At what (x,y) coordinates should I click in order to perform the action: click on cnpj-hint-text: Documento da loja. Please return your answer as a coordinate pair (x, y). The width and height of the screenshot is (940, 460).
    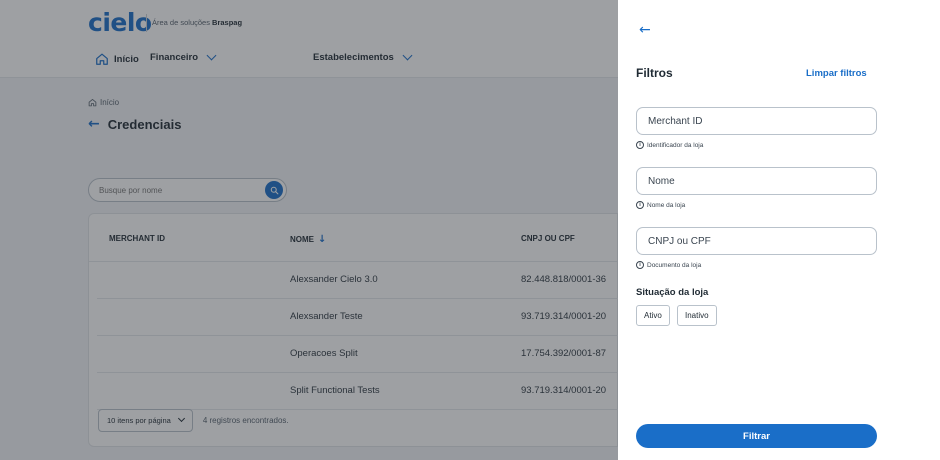
    Looking at the image, I should click on (674, 265).